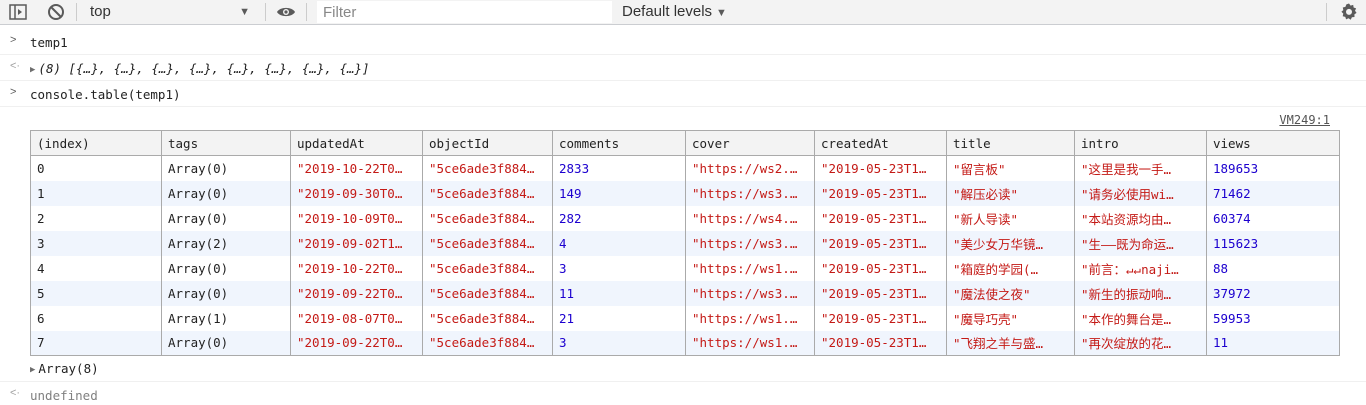  Describe the element at coordinates (96, 343) in the screenshot. I see `table-cell-index: 7` at that location.